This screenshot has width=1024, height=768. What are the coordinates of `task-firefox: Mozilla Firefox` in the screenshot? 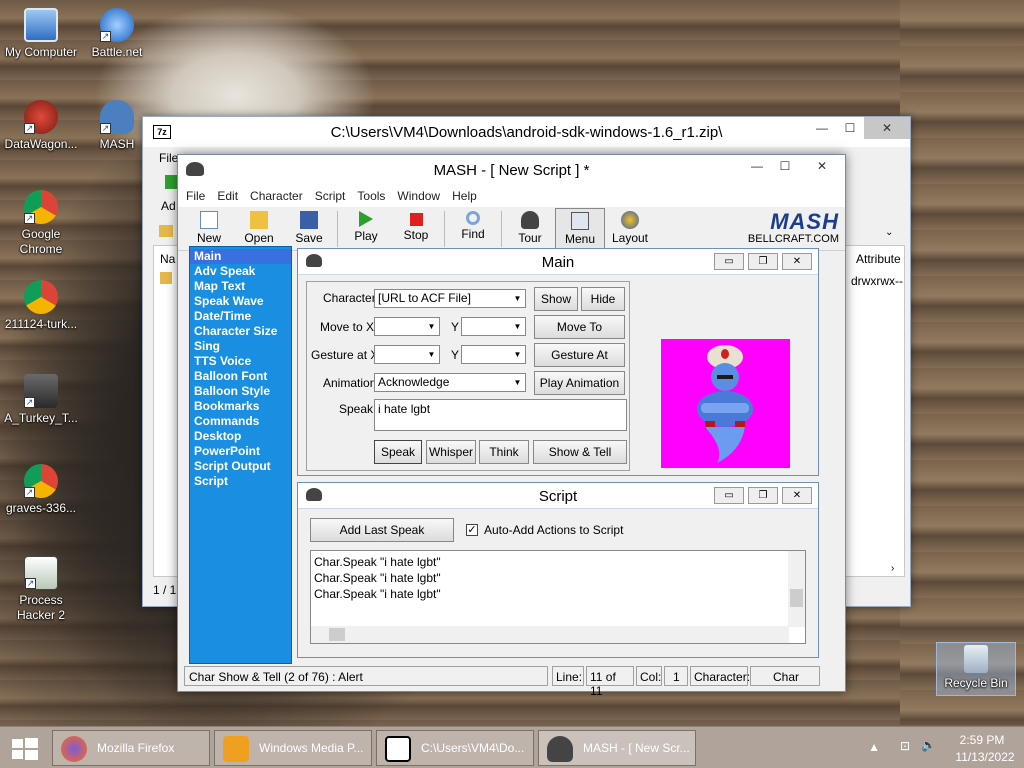 It's located at (131, 748).